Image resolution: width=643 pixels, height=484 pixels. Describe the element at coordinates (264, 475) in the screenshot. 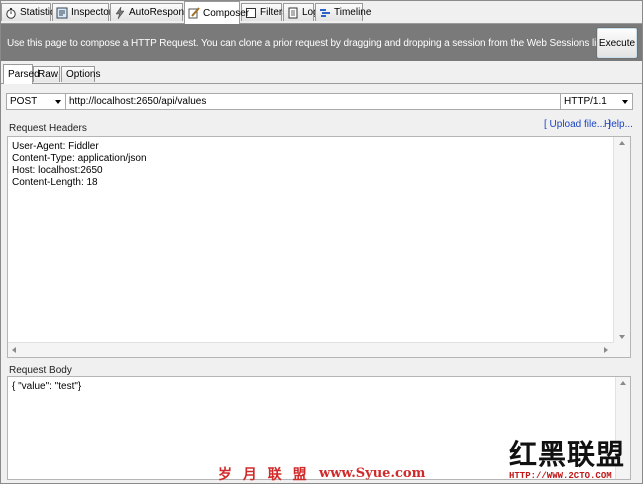

I see `watermark-cn-text: 岁 月 联 盟` at that location.